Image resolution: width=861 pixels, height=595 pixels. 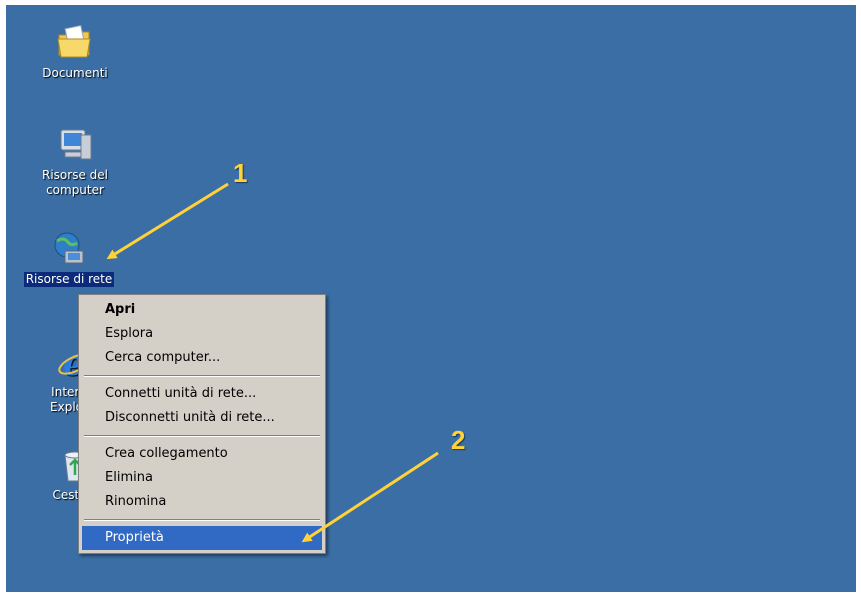 I want to click on desktop-icon-risorse-di-rete: Risorse di rete, so click(x=69, y=258).